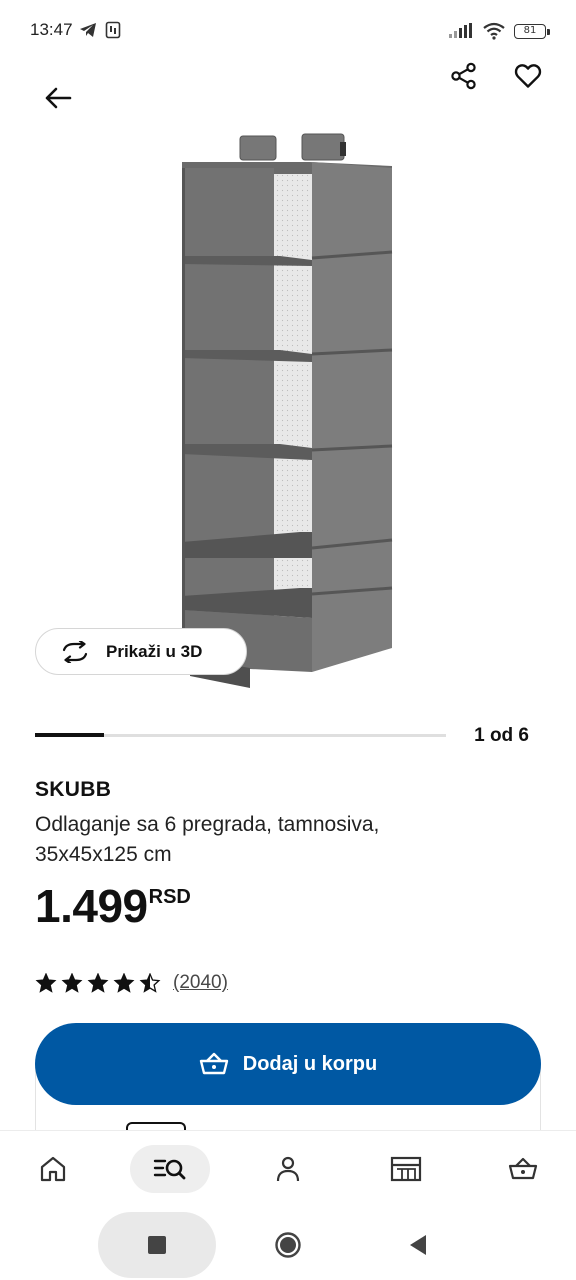 The height and width of the screenshot is (1280, 576). I want to click on bottom-navigation, so click(288, 1170).